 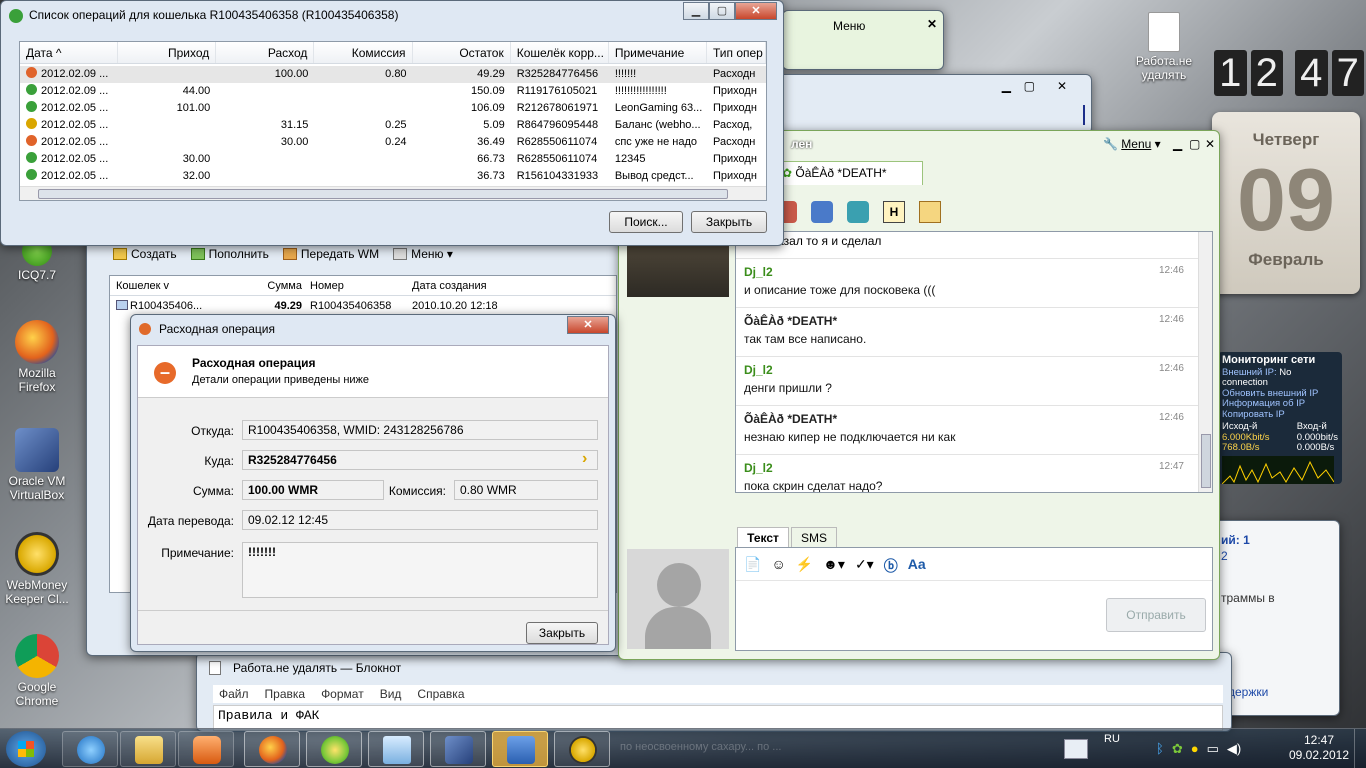 What do you see at coordinates (729, 222) in the screenshot?
I see `close-ops-button: Закрыть` at bounding box center [729, 222].